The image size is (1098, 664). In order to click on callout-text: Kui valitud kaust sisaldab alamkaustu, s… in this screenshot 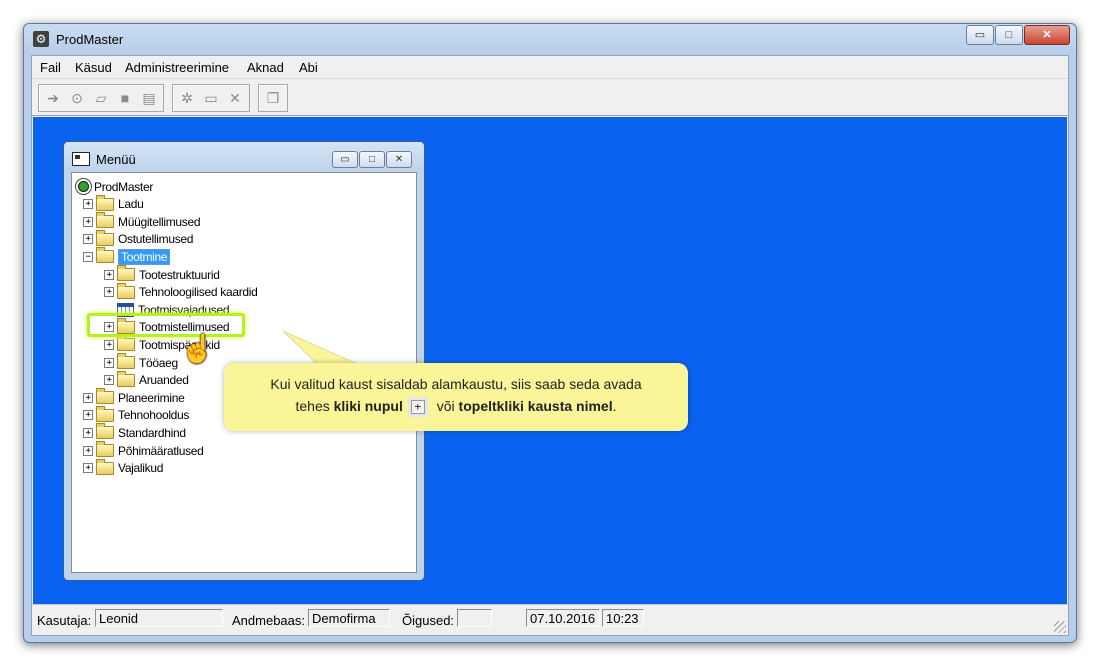, I will do `click(456, 395)`.